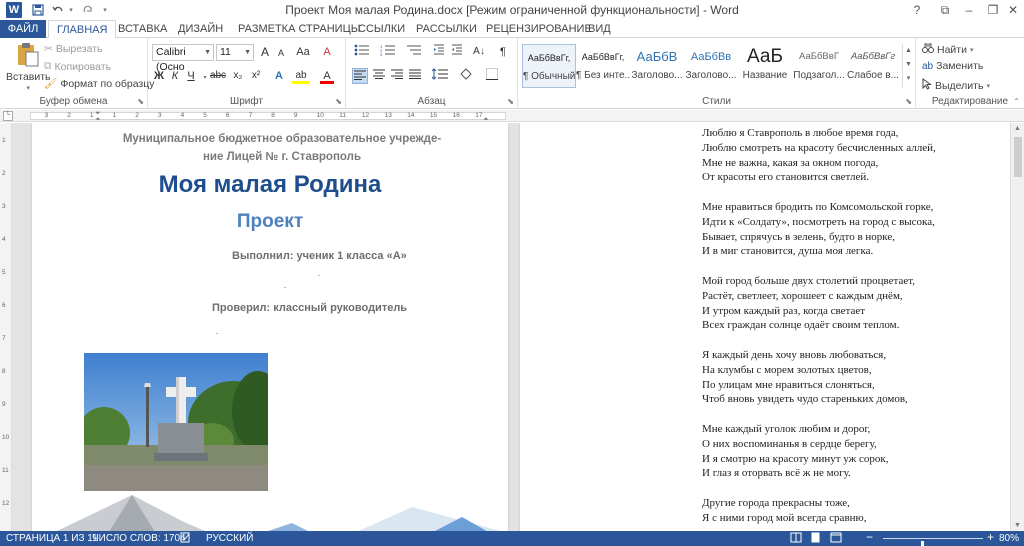 This screenshot has height=546, width=1024. Describe the element at coordinates (1016, 101) in the screenshot. I see `collapse-ribbon-icon: ⌃` at that location.